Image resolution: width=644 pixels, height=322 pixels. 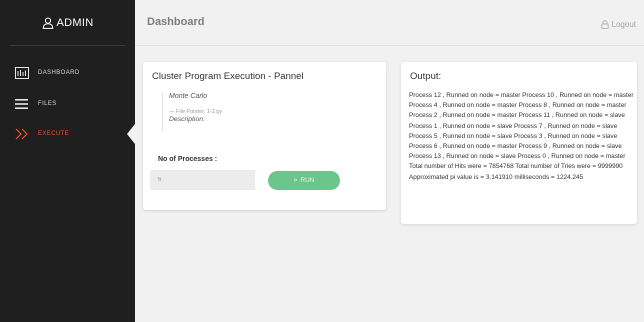 I want to click on sidebar-item-dashboard: DASHBOARD, so click(x=67, y=73).